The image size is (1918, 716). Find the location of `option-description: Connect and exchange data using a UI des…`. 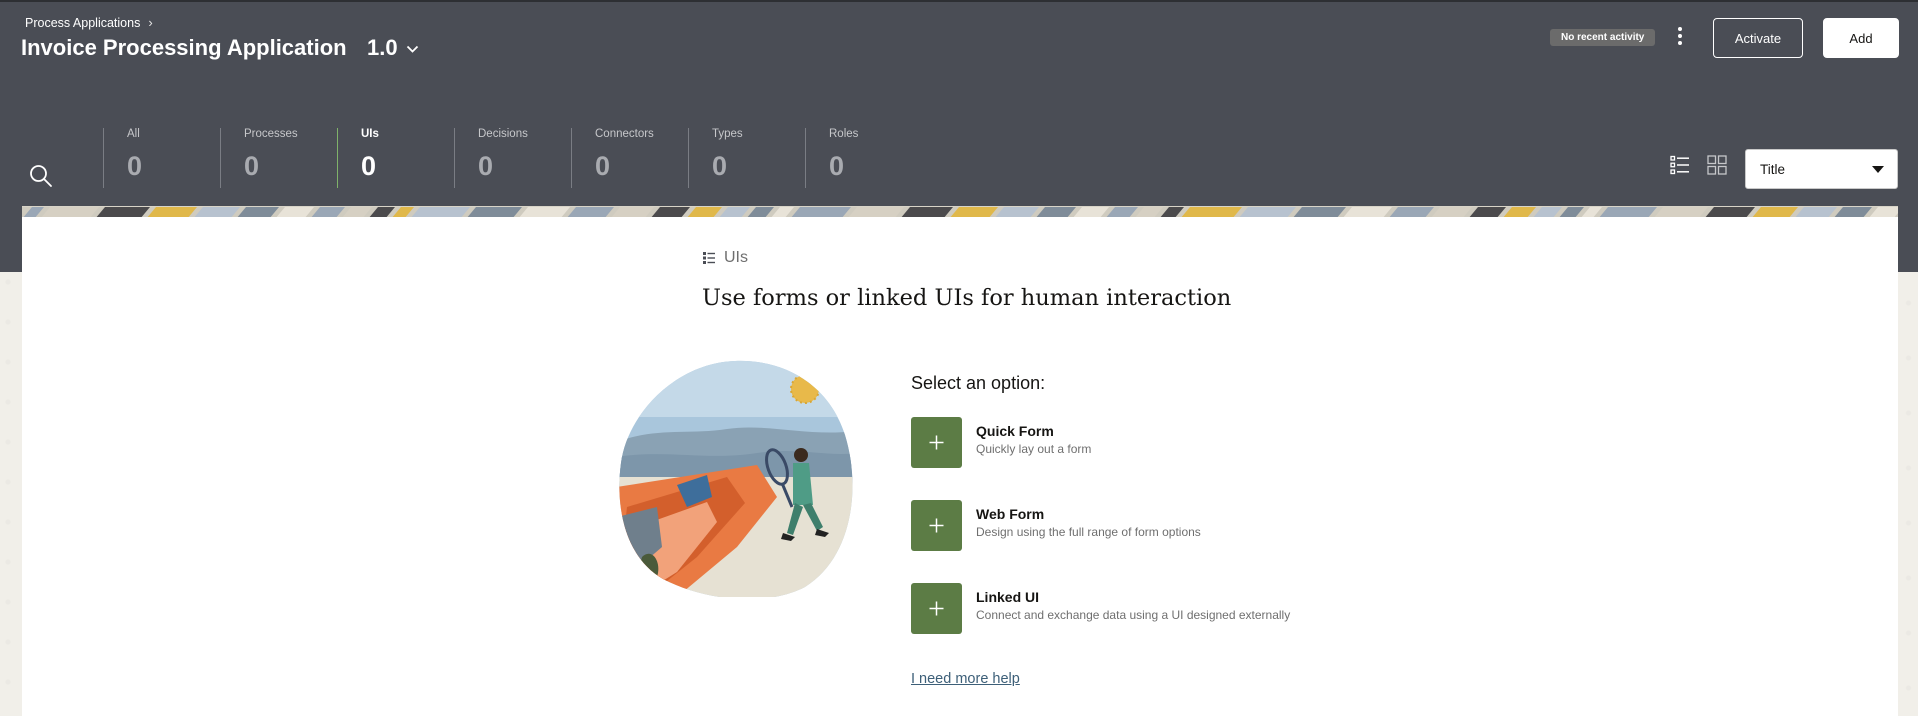

option-description: Connect and exchange data using a UI des… is located at coordinates (1133, 615).